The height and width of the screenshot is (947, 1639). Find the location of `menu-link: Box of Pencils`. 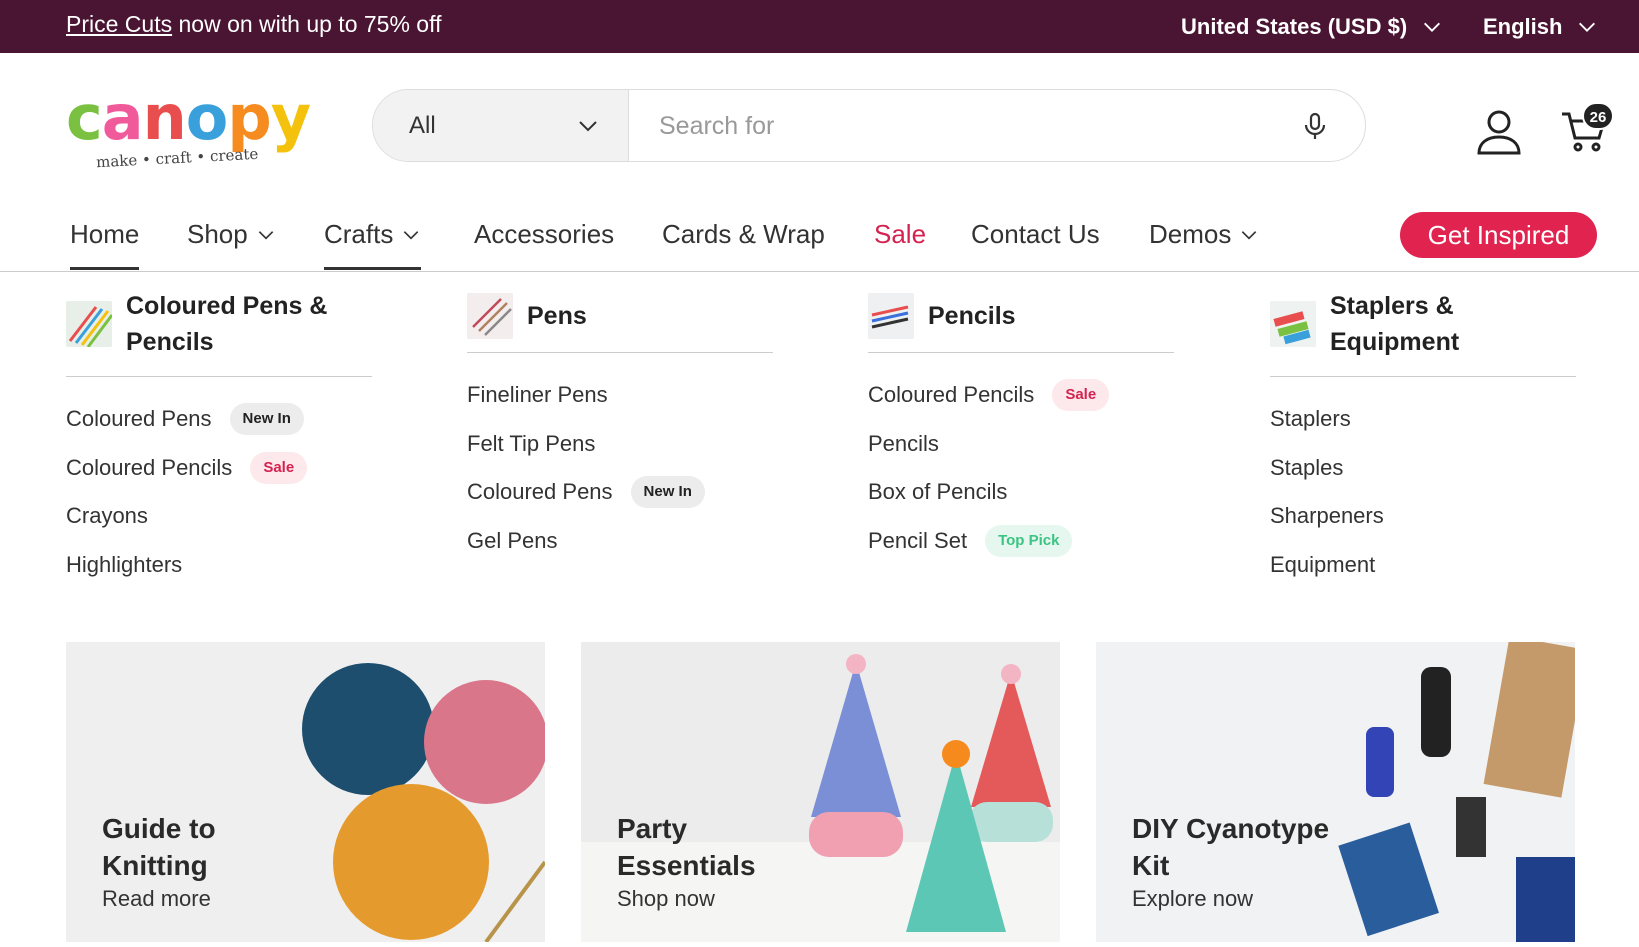

menu-link: Box of Pencils is located at coordinates (1021, 492).